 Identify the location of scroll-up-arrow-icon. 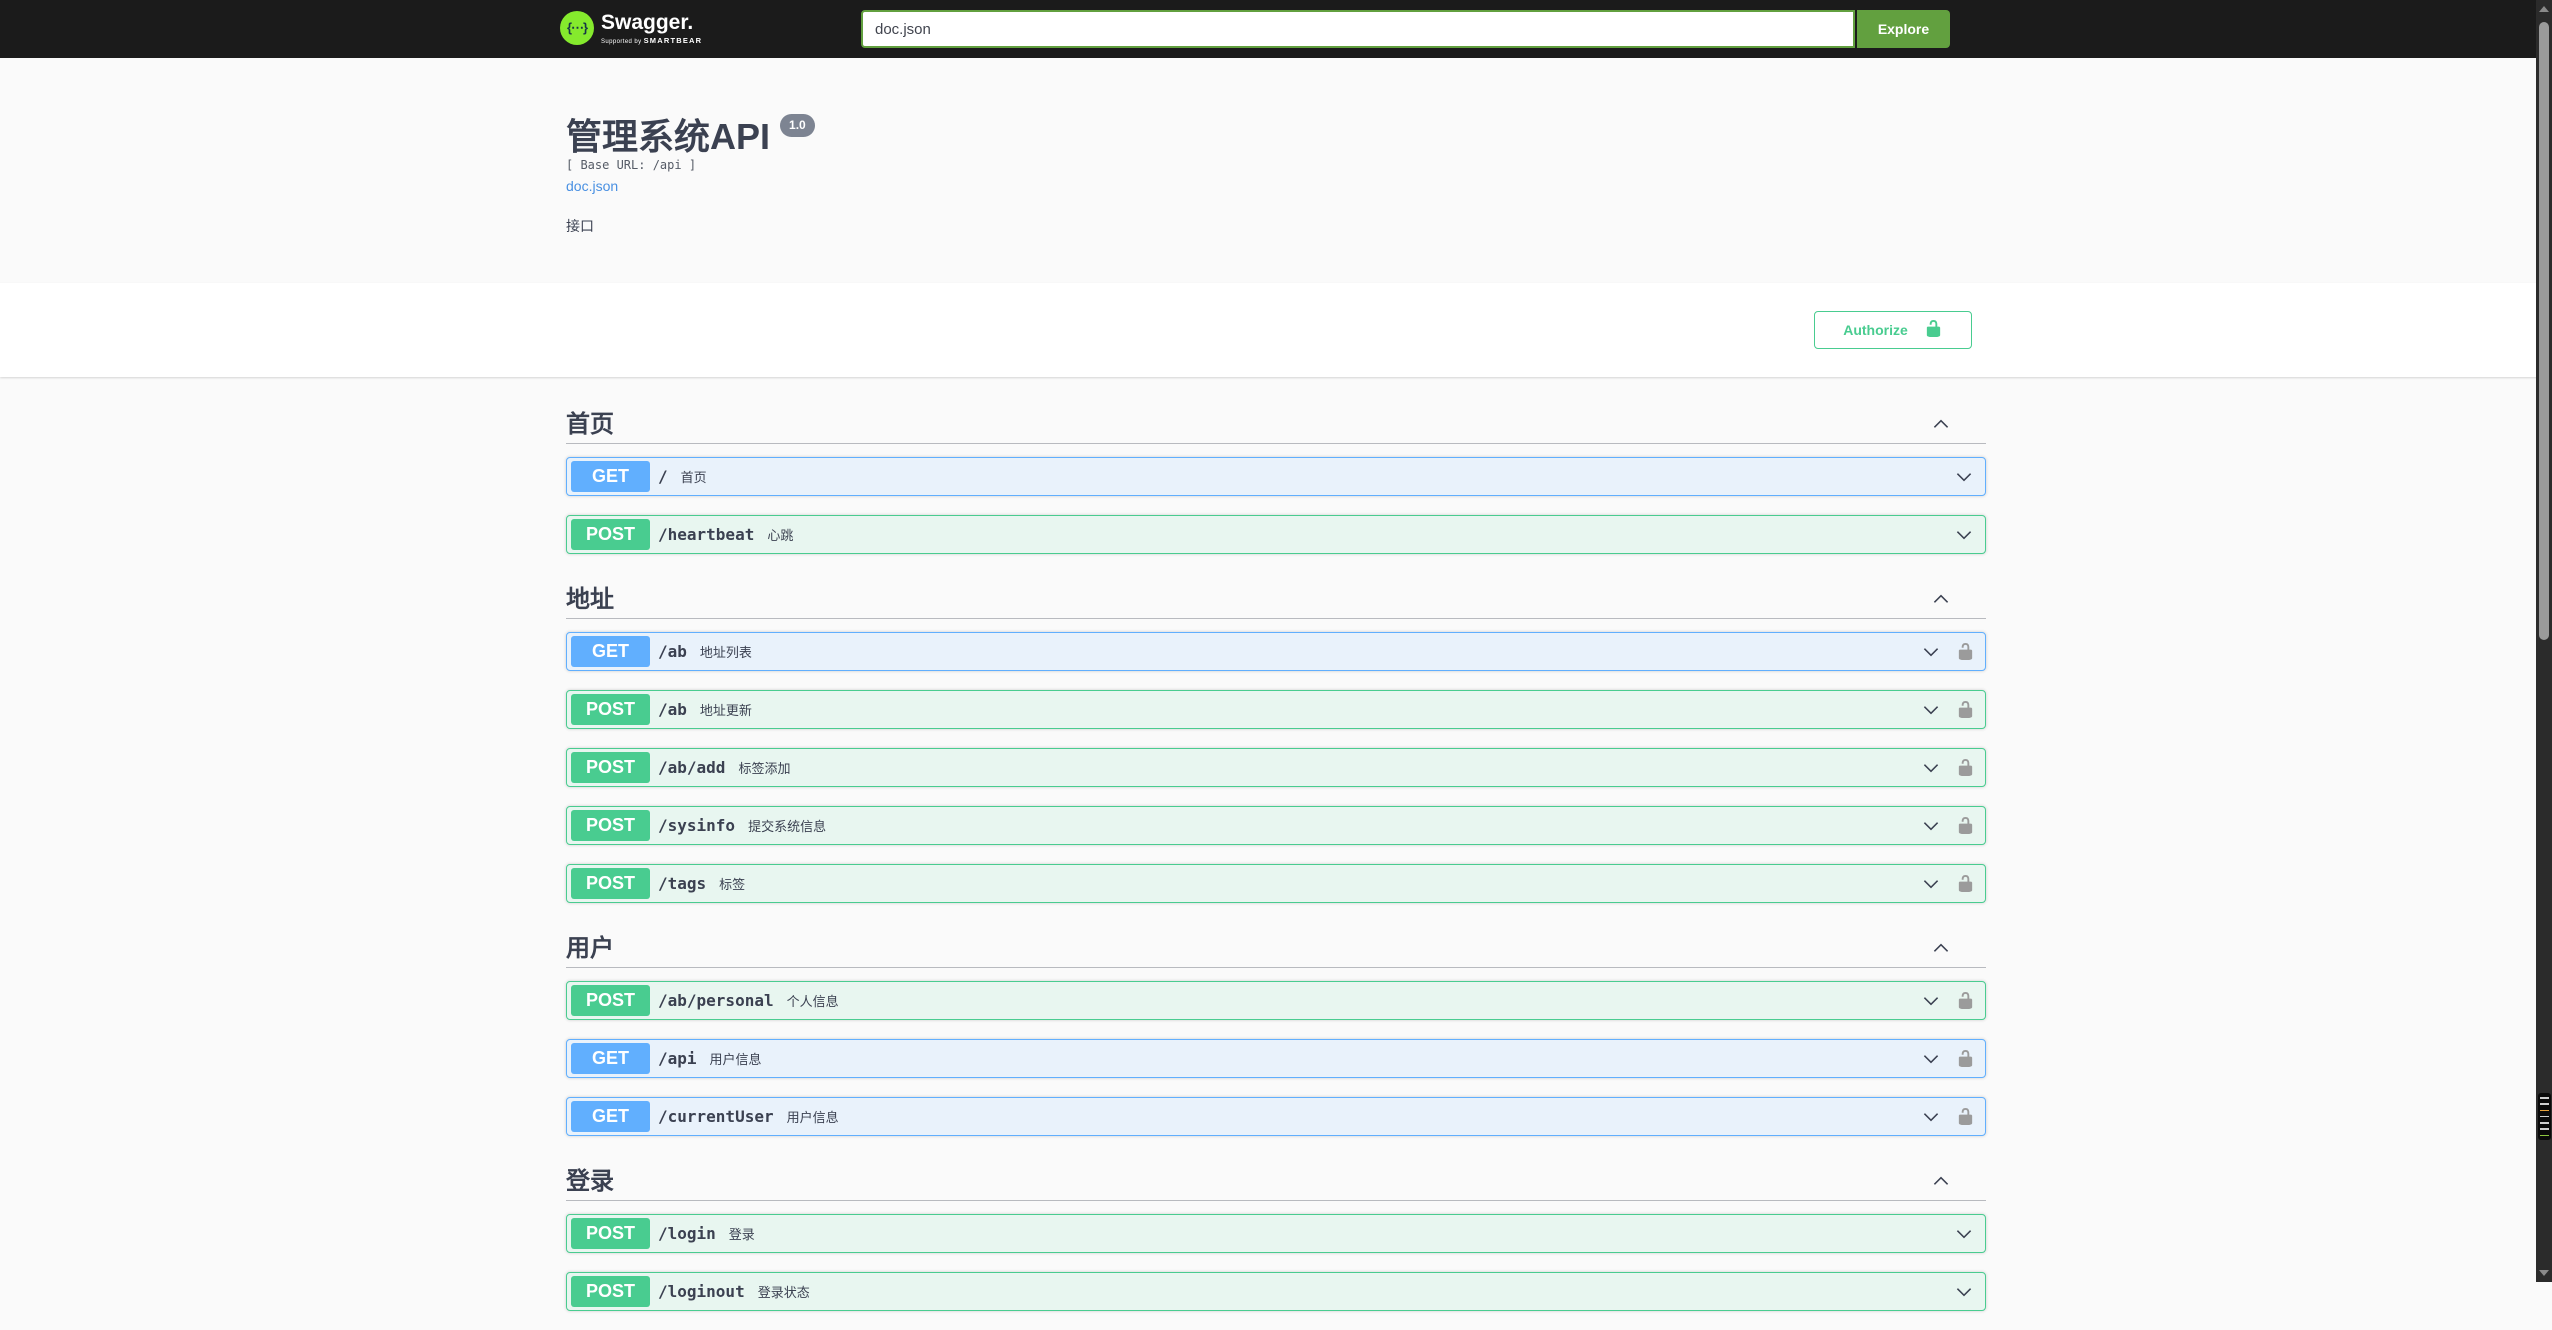
(2544, 9).